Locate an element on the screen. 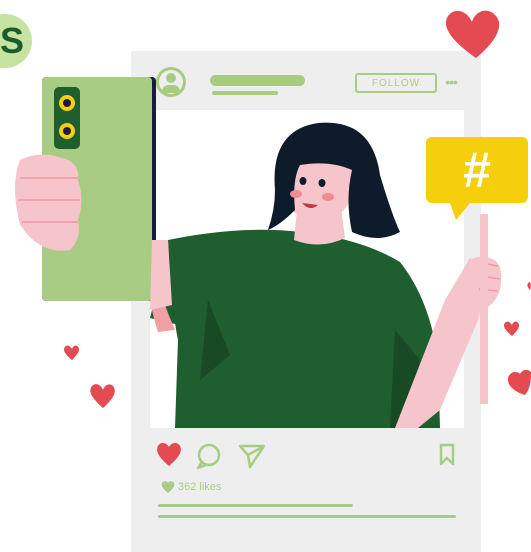 The width and height of the screenshot is (531, 552). comment-icon is located at coordinates (208, 456).